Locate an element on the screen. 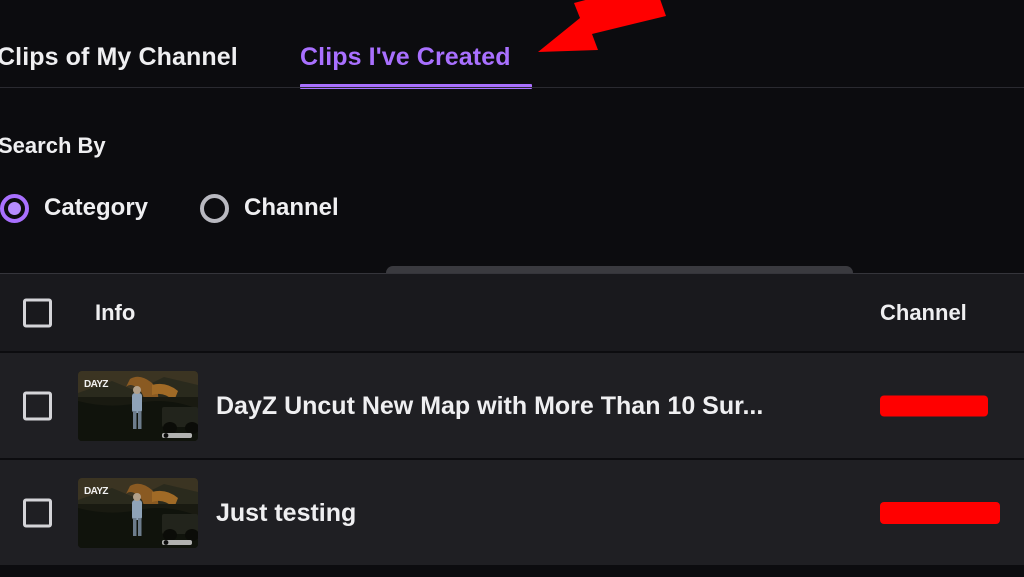 This screenshot has height=577, width=1024. radio-label-category: Category is located at coordinates (96, 207).